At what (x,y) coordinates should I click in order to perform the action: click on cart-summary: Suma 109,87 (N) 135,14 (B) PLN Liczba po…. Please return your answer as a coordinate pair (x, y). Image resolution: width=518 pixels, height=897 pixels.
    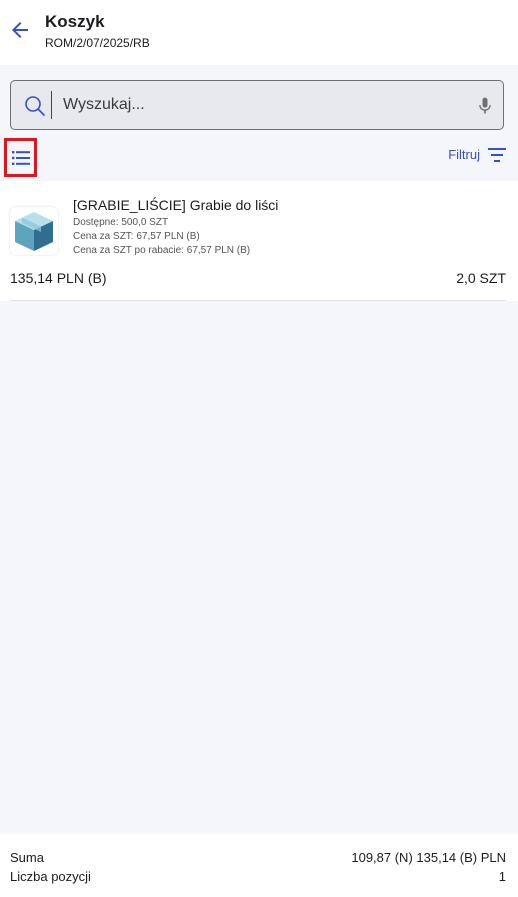
    Looking at the image, I should click on (259, 865).